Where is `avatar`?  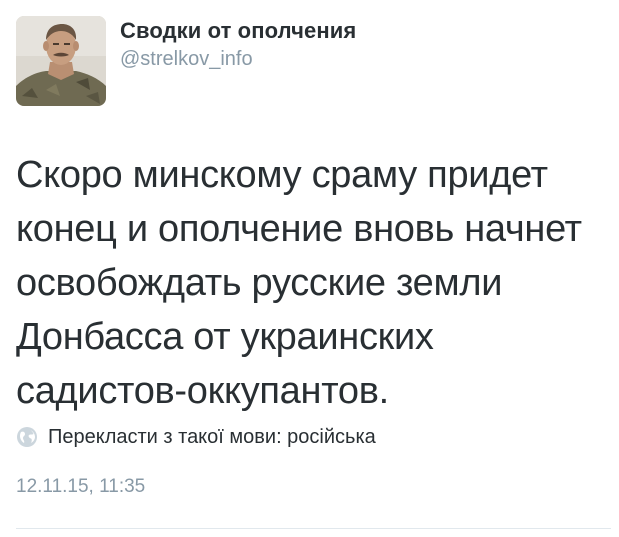
avatar is located at coordinates (61, 61).